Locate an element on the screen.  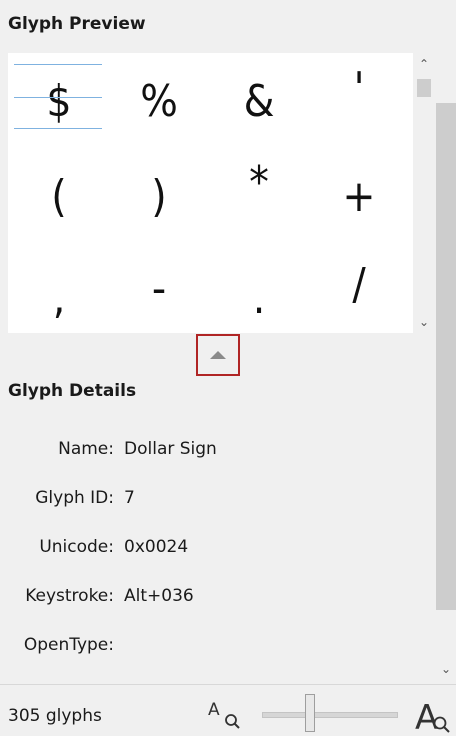
glyph-char: % is located at coordinates (159, 101).